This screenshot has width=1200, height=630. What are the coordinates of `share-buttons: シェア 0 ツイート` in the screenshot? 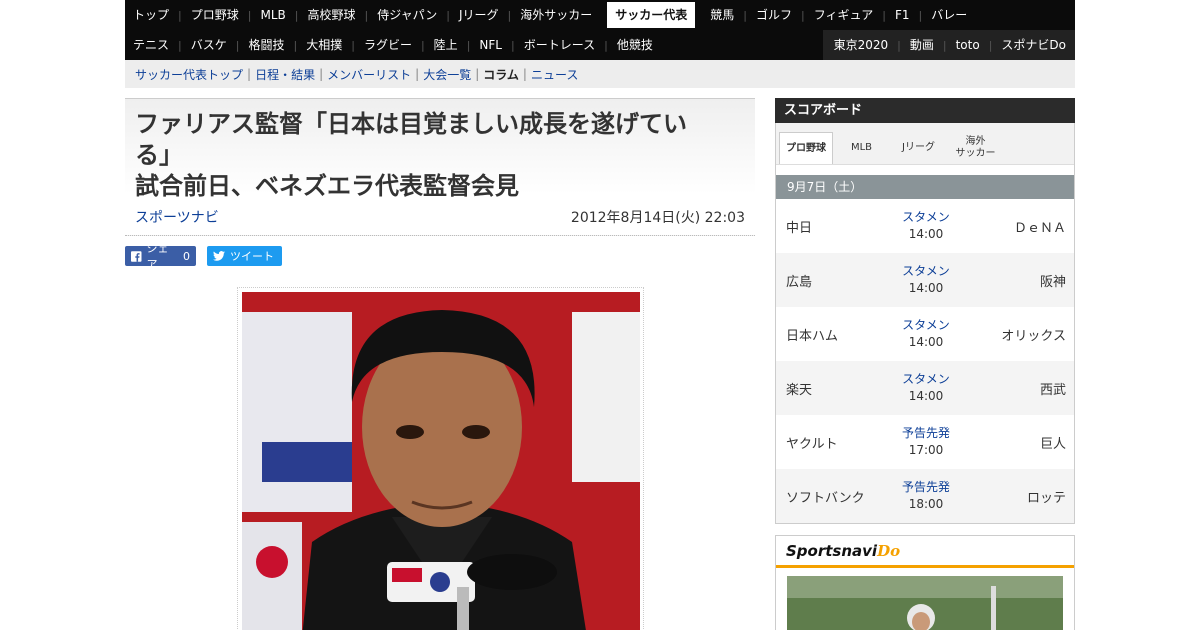 It's located at (203, 256).